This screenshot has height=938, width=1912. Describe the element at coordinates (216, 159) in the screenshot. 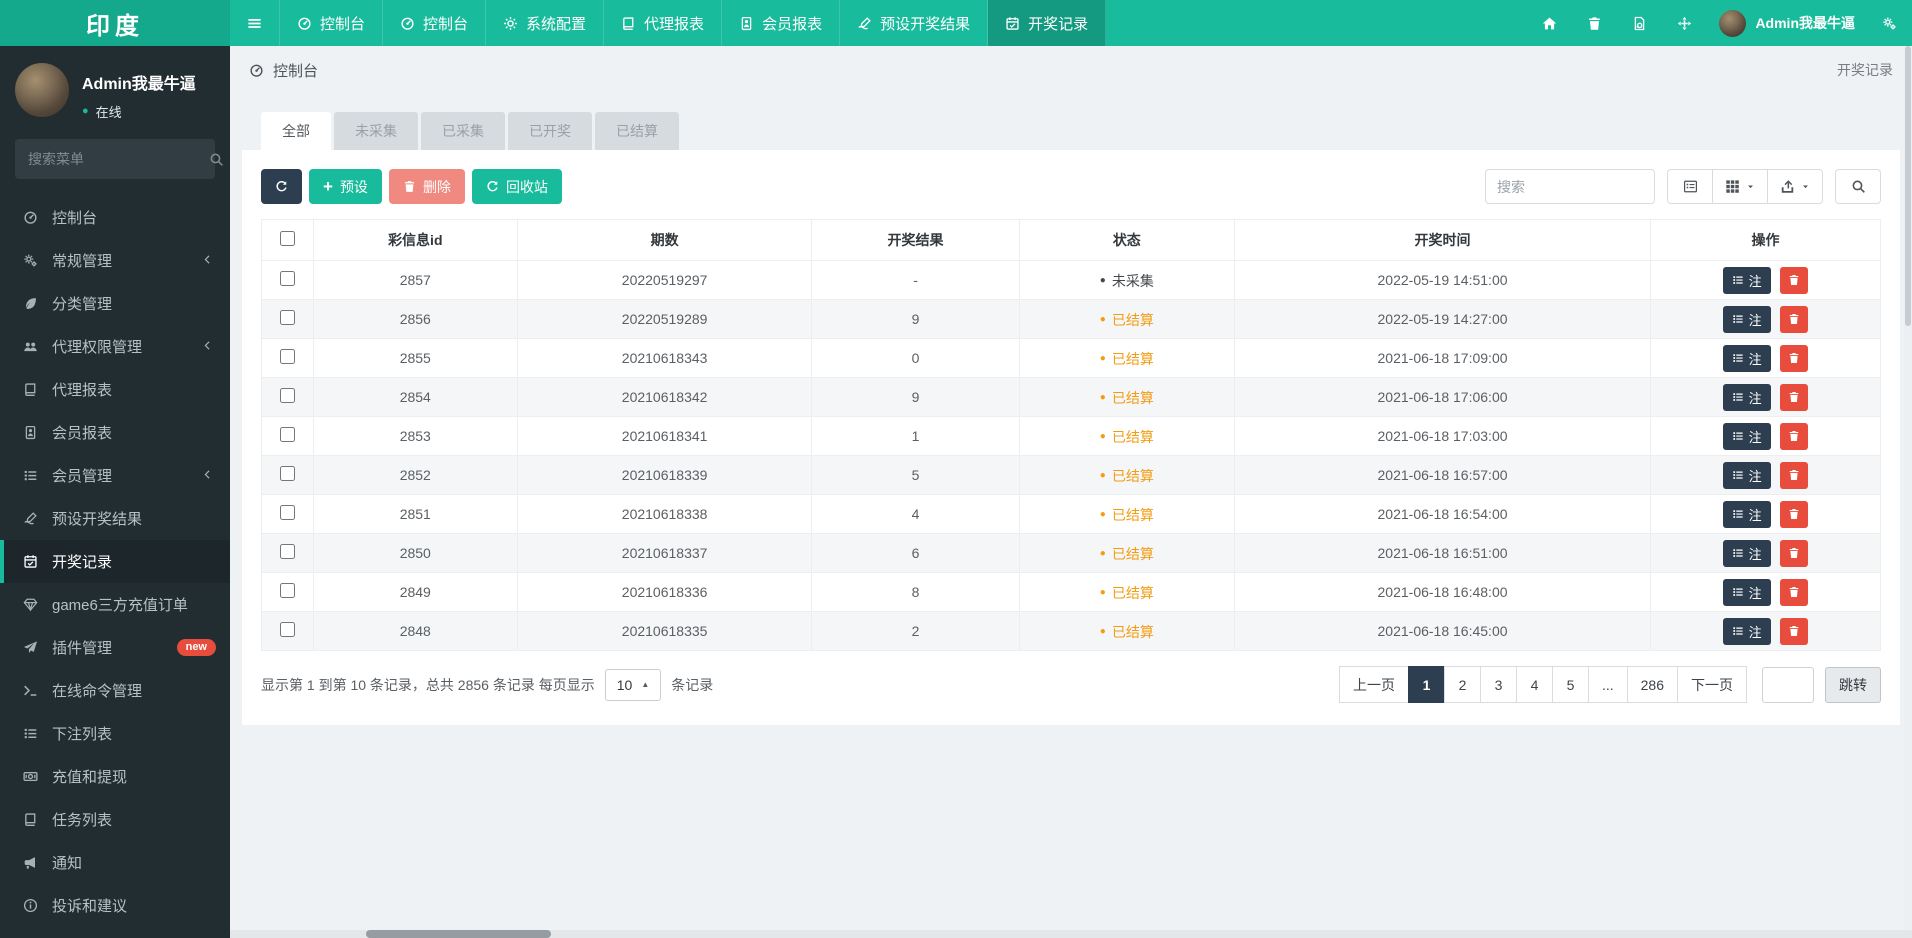

I see `search-icon` at that location.